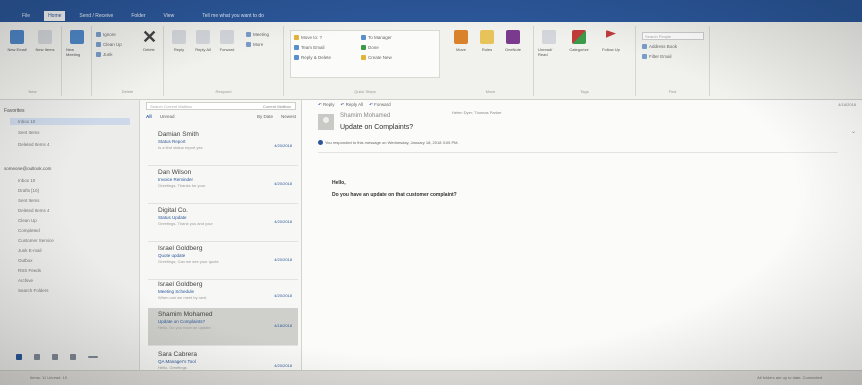 The image size is (862, 385). Describe the element at coordinates (37, 357) in the screenshot. I see `calendar-icon` at that location.